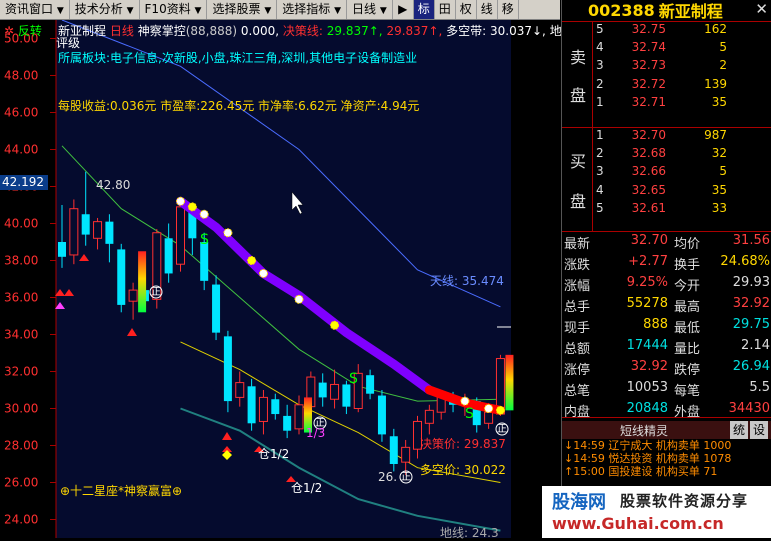  What do you see at coordinates (666, 137) in the screenshot?
I see `buy-level-1: 1 32.70 987` at bounding box center [666, 137].